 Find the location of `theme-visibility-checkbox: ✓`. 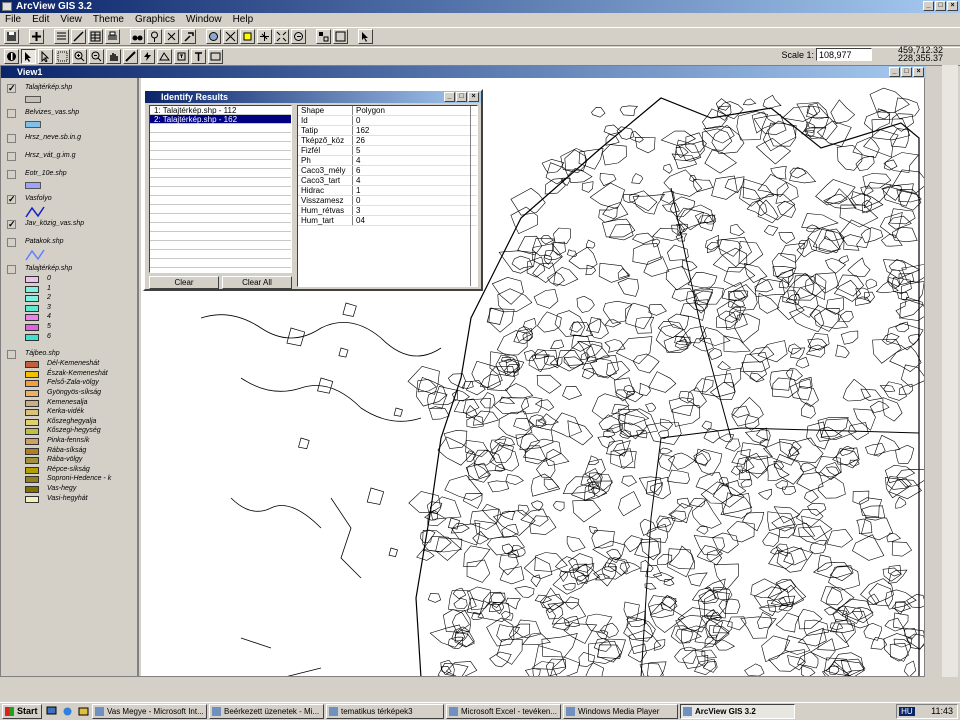

theme-visibility-checkbox: ✓ is located at coordinates (11, 199).